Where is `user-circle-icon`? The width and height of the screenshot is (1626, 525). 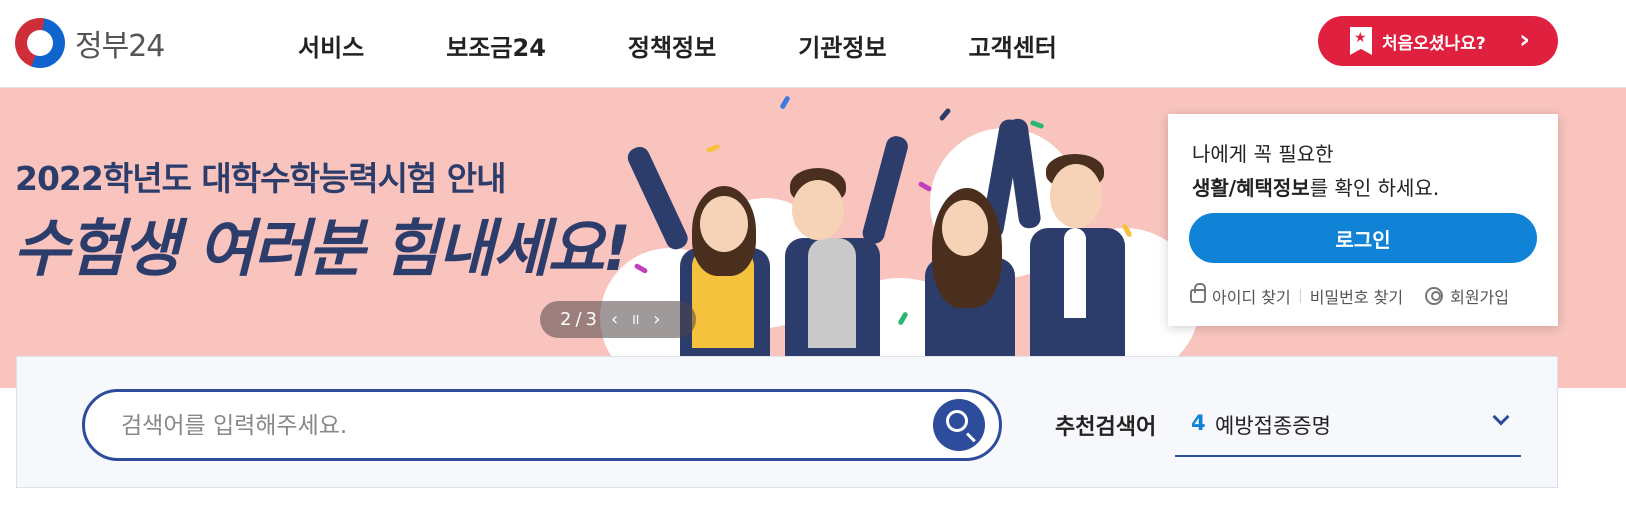 user-circle-icon is located at coordinates (1434, 296).